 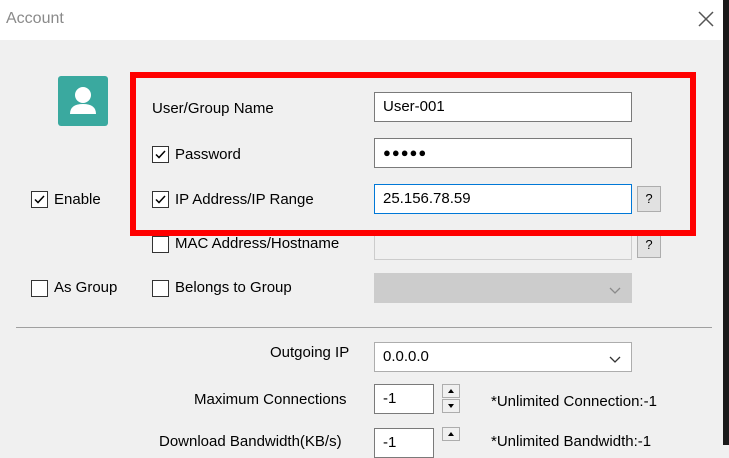 What do you see at coordinates (86, 287) in the screenshot?
I see `as-group-label: As Group` at bounding box center [86, 287].